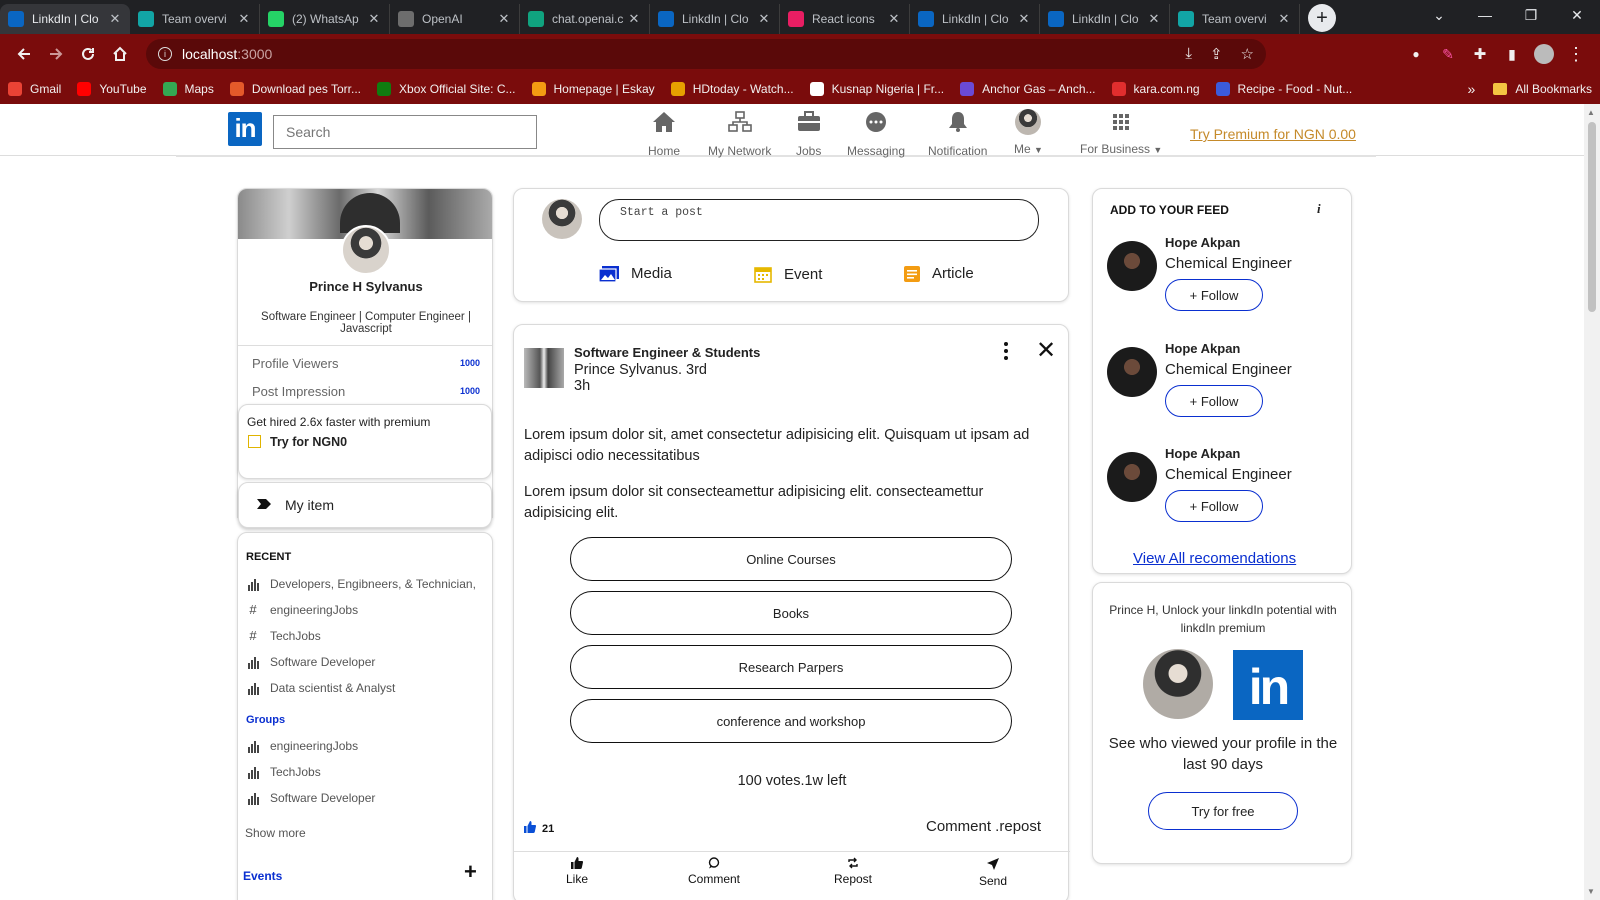 Image resolution: width=1600 pixels, height=900 pixels. Describe the element at coordinates (939, 273) in the screenshot. I see `article-button: Article` at that location.